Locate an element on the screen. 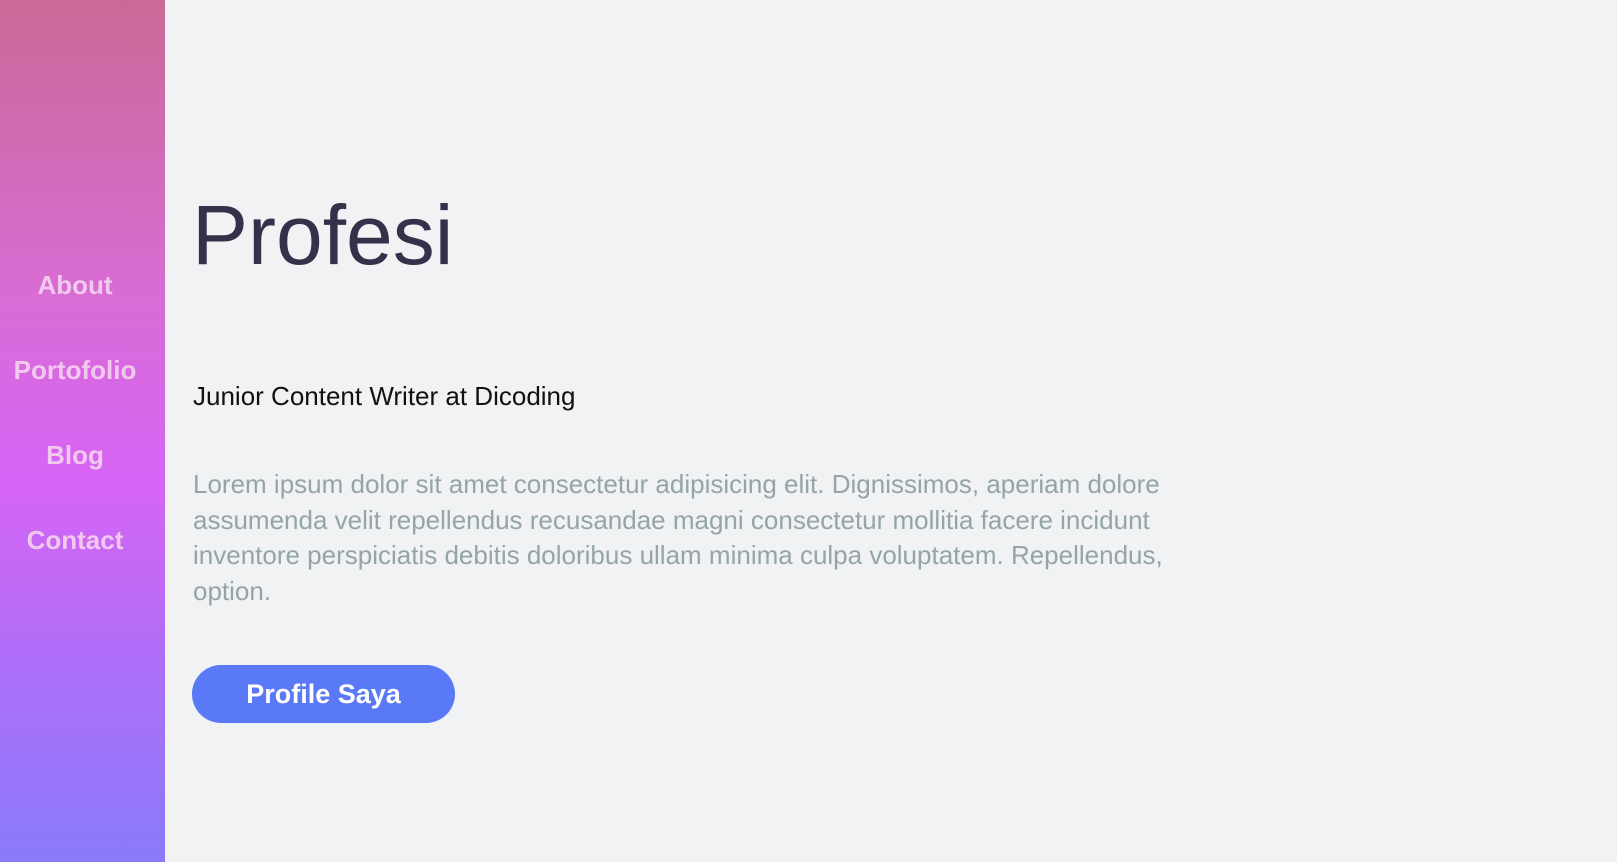 The height and width of the screenshot is (862, 1617). nav-item-portofolio: Portofolio is located at coordinates (75, 389).